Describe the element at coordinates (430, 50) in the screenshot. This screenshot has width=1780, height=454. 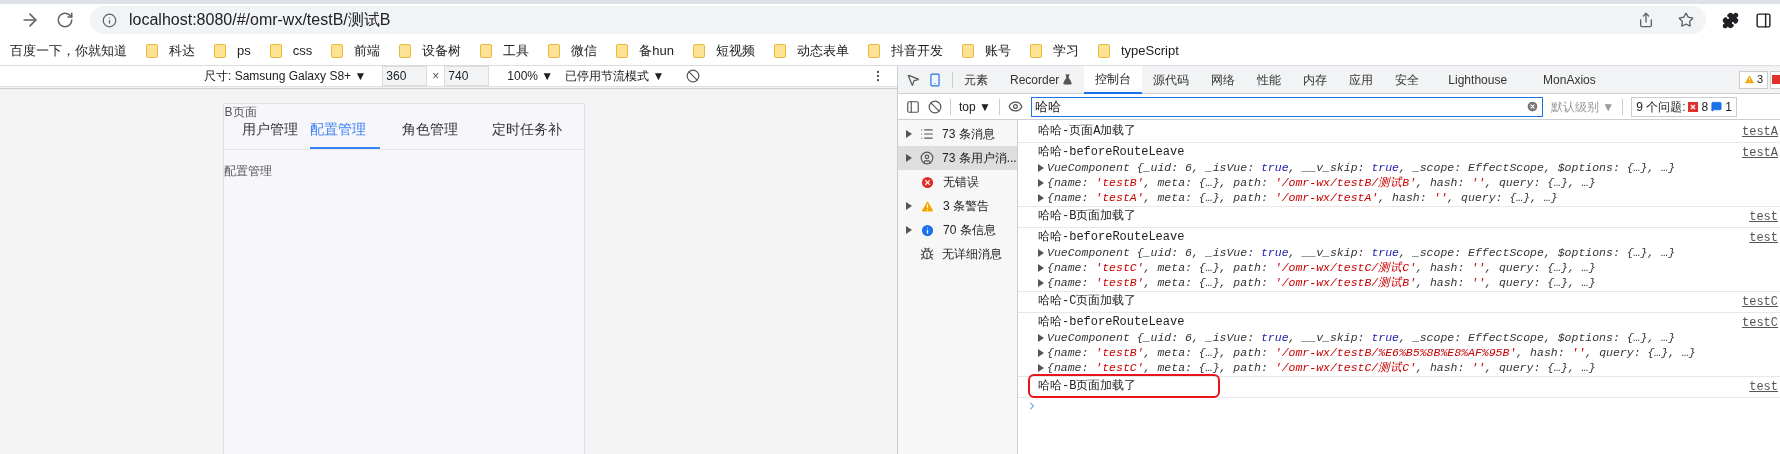
I see `bookmark: 设备树` at that location.